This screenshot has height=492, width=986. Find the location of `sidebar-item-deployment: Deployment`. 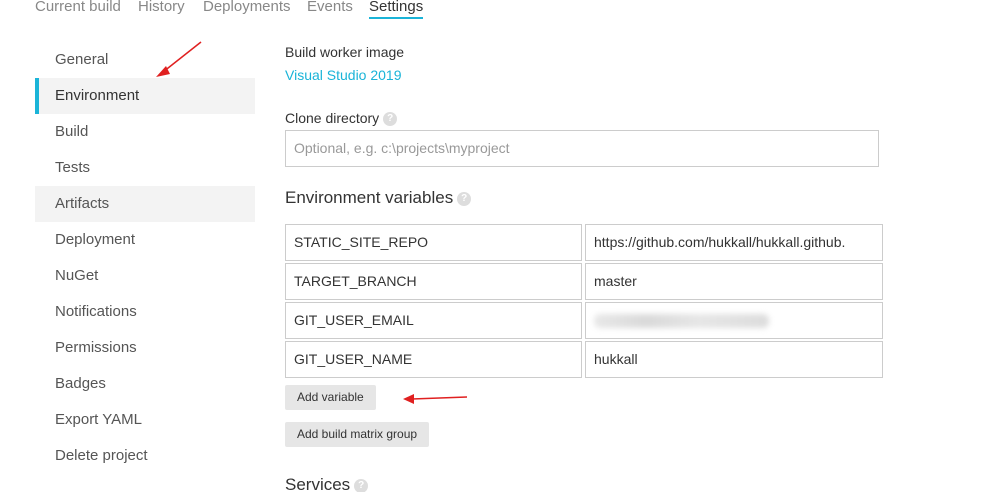

sidebar-item-deployment: Deployment is located at coordinates (145, 240).